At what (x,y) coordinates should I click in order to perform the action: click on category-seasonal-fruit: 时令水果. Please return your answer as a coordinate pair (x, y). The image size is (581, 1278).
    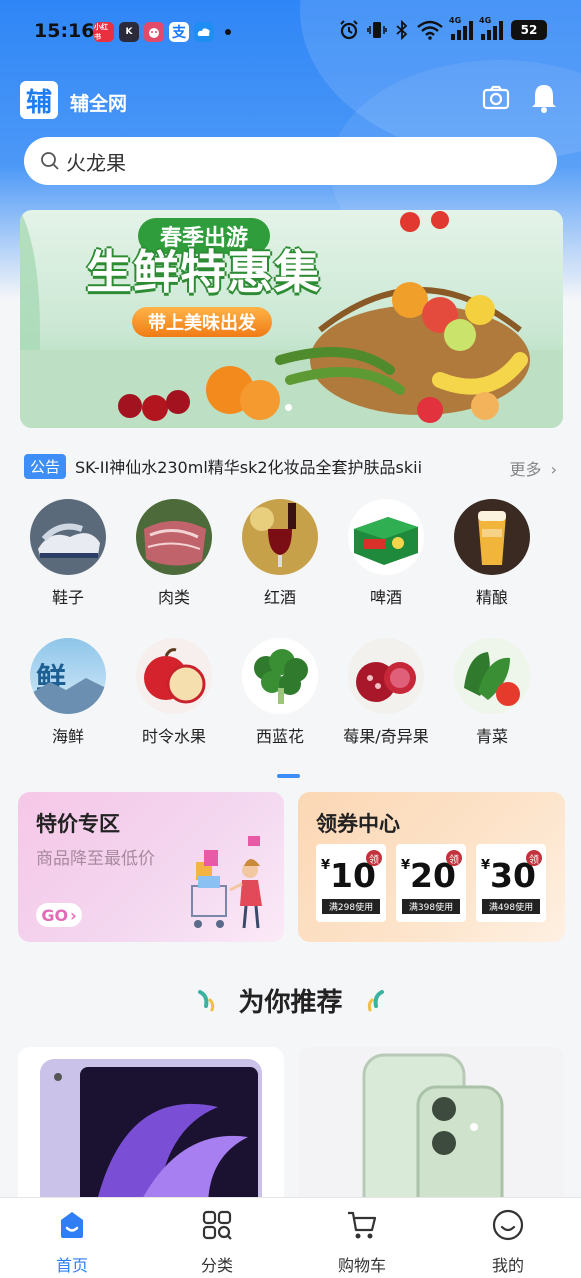
    Looking at the image, I should click on (174, 692).